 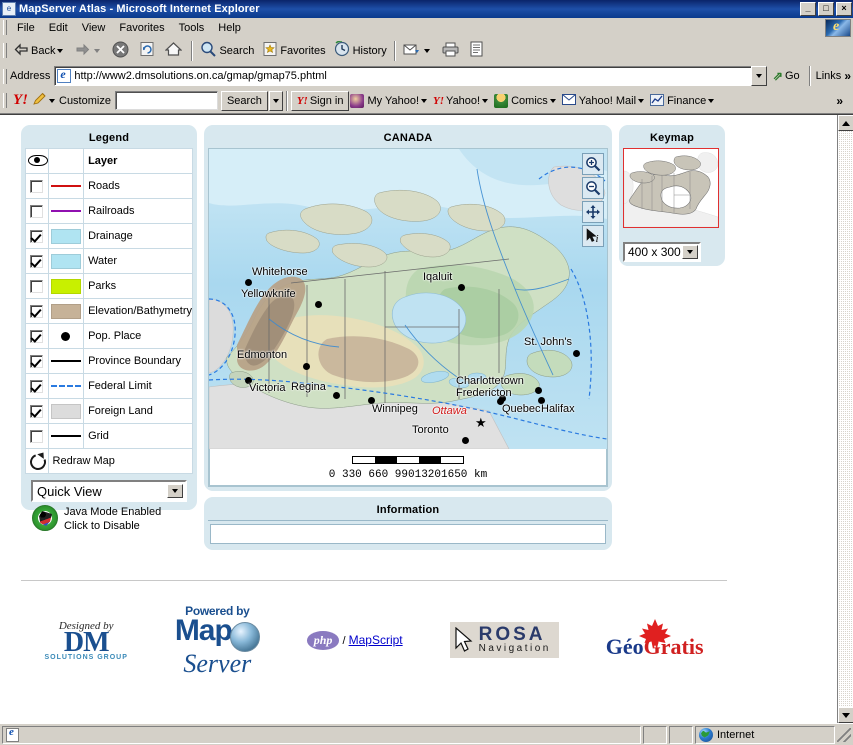 What do you see at coordinates (426, 50) in the screenshot?
I see `mail-dropdown-icon` at bounding box center [426, 50].